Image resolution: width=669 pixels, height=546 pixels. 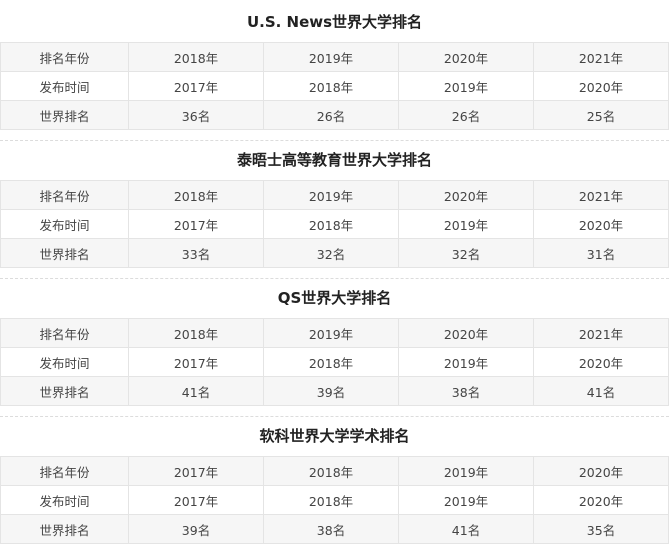 What do you see at coordinates (334, 298) in the screenshot?
I see `section-title: QS世界大学排名` at bounding box center [334, 298].